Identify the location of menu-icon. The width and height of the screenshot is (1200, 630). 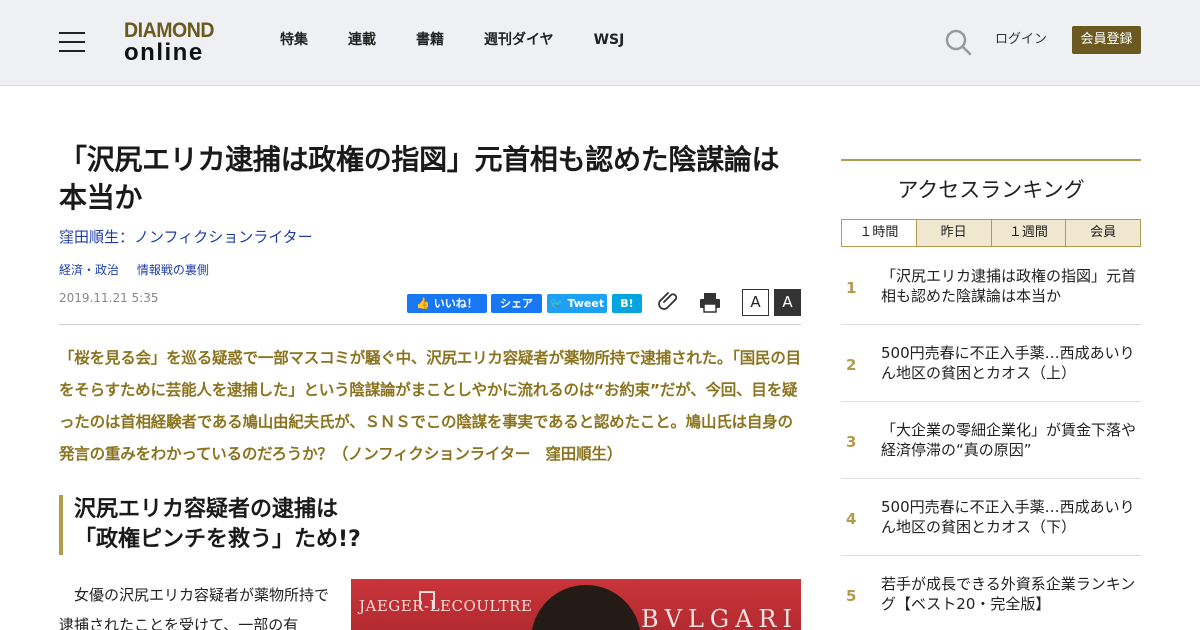
(72, 42).